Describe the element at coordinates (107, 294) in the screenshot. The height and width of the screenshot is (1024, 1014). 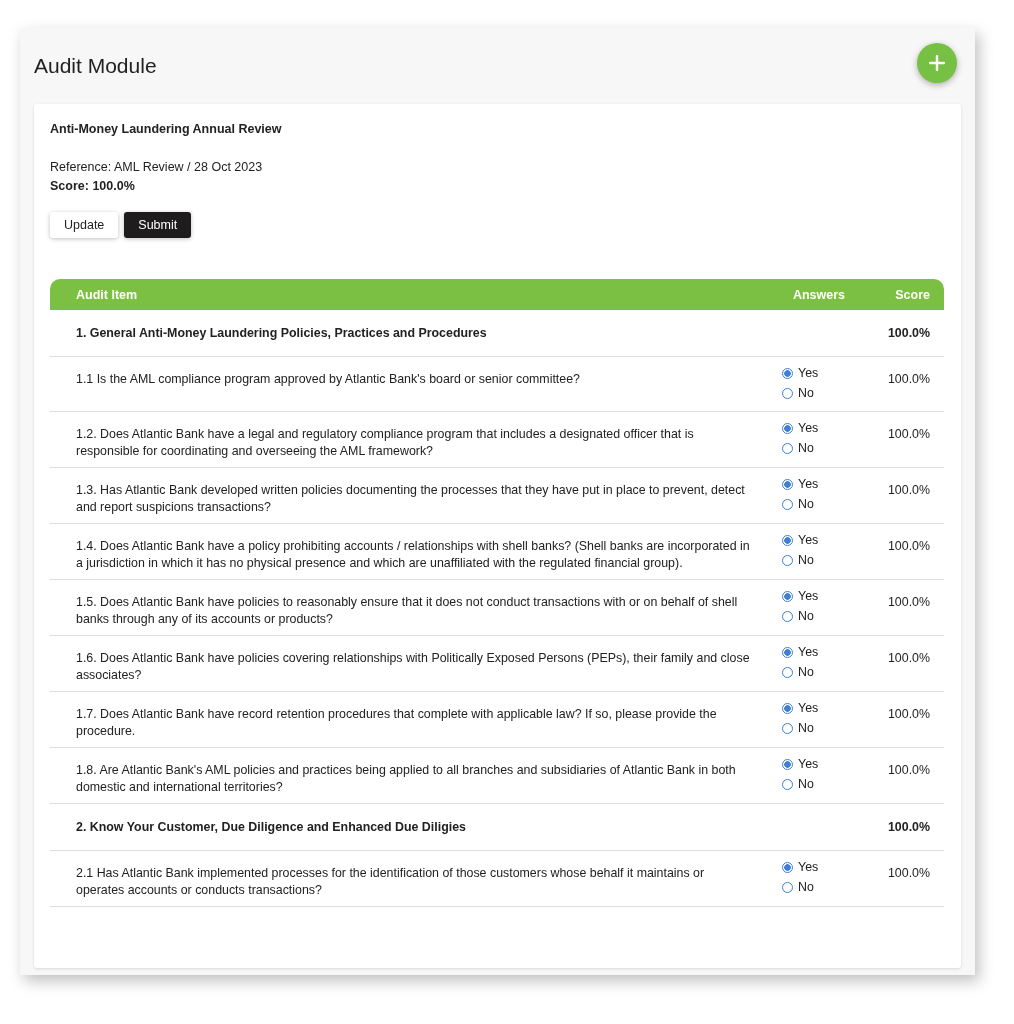
I see `column-header: Audit Item` at that location.